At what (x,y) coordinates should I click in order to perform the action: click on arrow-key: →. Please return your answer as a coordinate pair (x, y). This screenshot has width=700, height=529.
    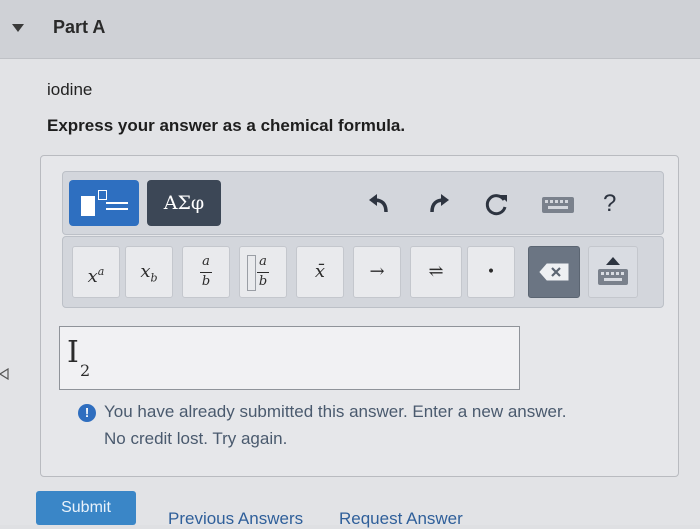
    Looking at the image, I should click on (377, 272).